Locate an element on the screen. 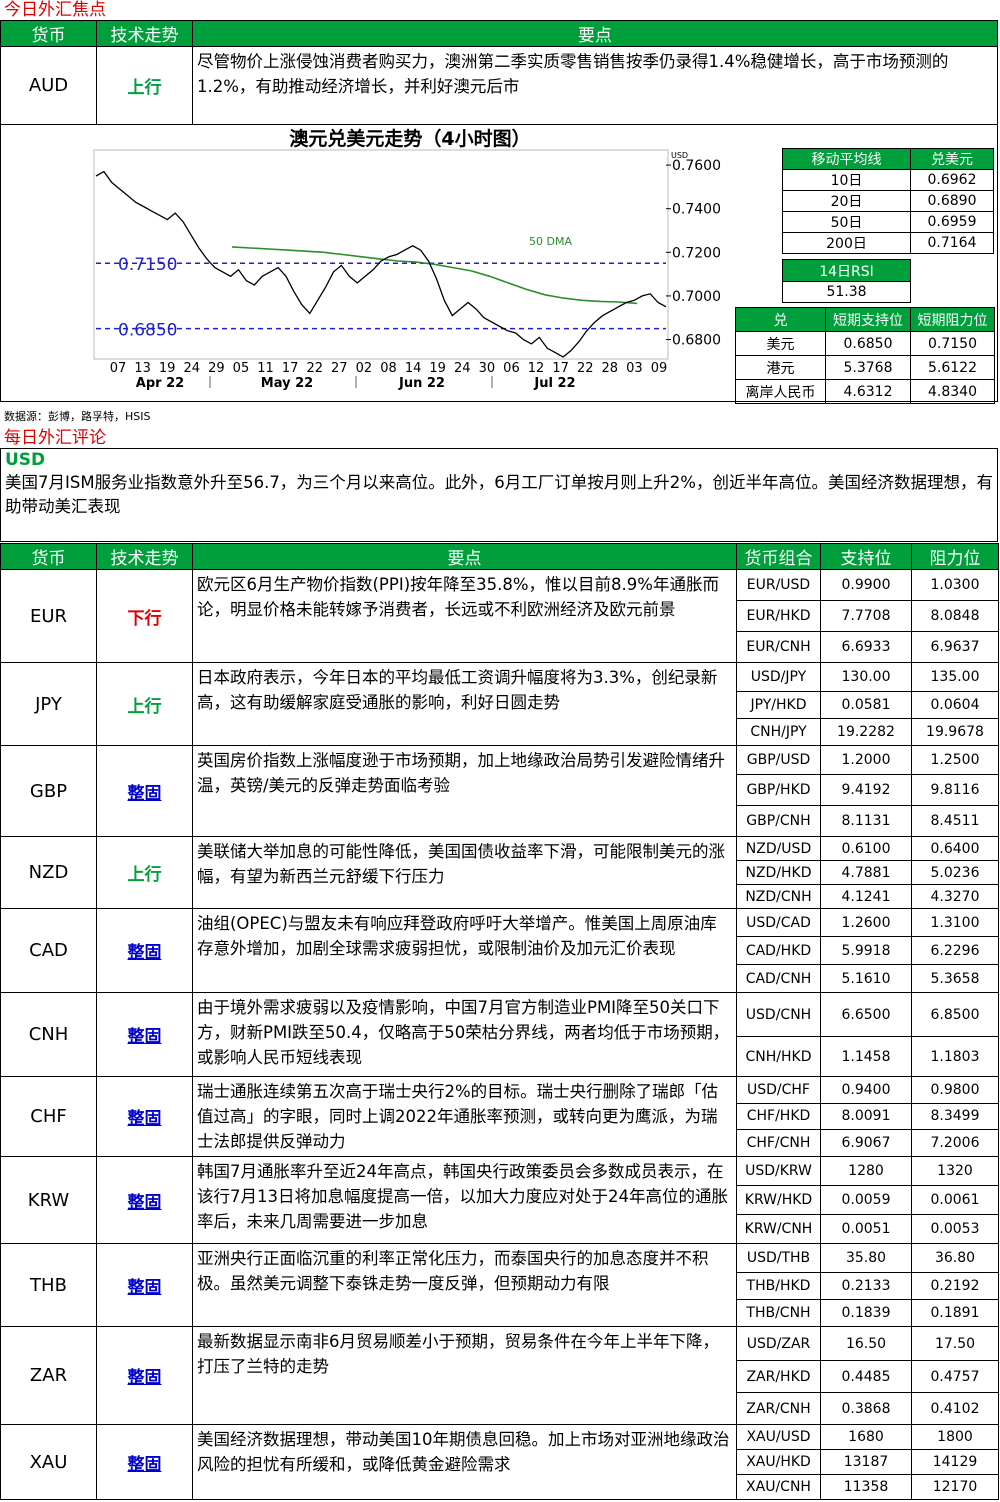  resistance-level: 1.0300 is located at coordinates (955, 585).